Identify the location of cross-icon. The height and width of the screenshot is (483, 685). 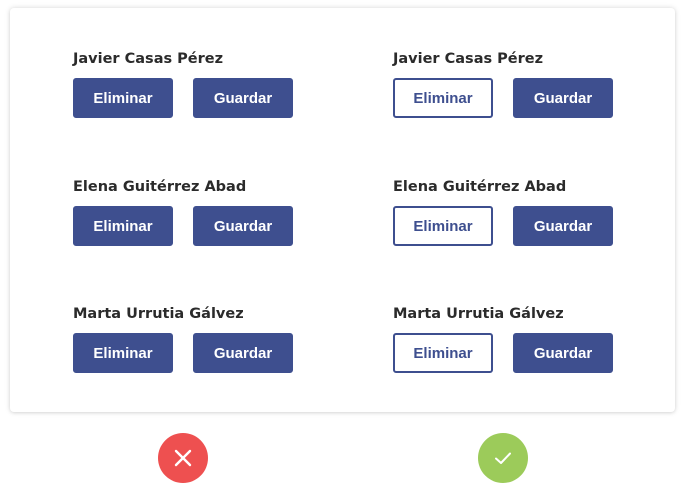
(183, 458).